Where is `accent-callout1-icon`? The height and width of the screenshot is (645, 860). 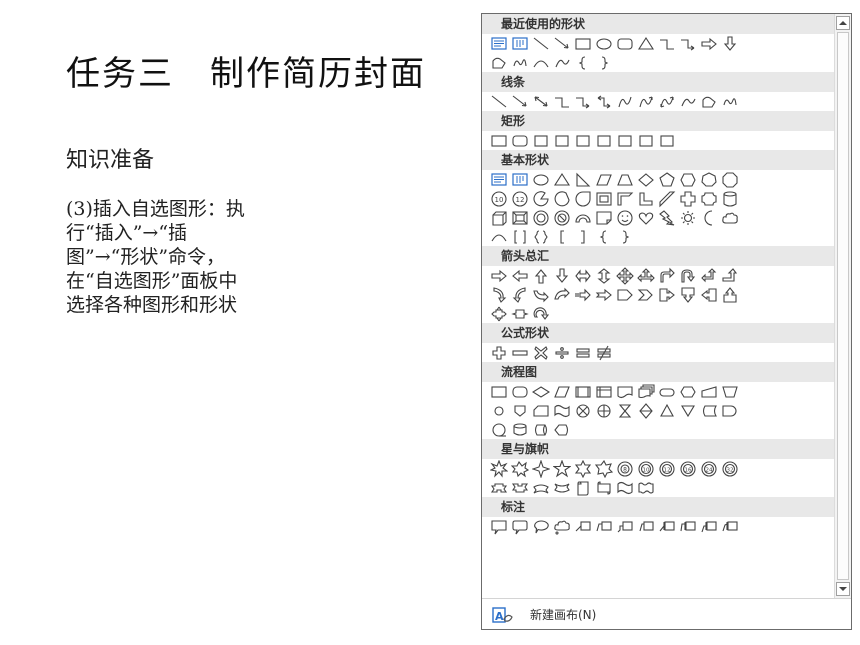
accent-callout1-icon is located at coordinates (666, 527).